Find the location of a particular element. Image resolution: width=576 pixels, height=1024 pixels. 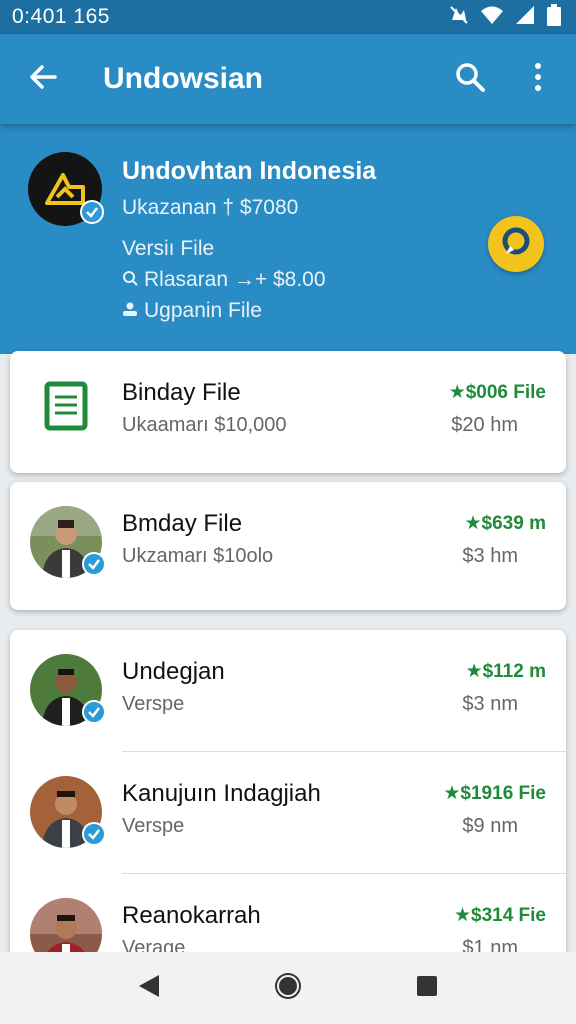

item-title: Kanujuın Indagjiah is located at coordinates (221, 793).